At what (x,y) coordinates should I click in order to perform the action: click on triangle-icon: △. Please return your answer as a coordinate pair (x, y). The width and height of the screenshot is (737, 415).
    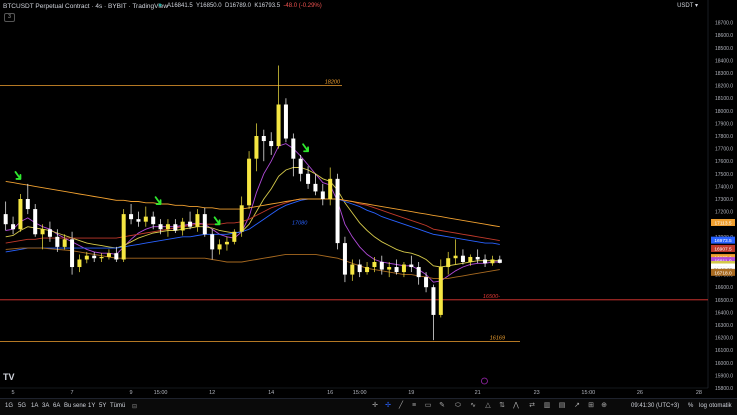
    Looking at the image, I should click on (488, 406).